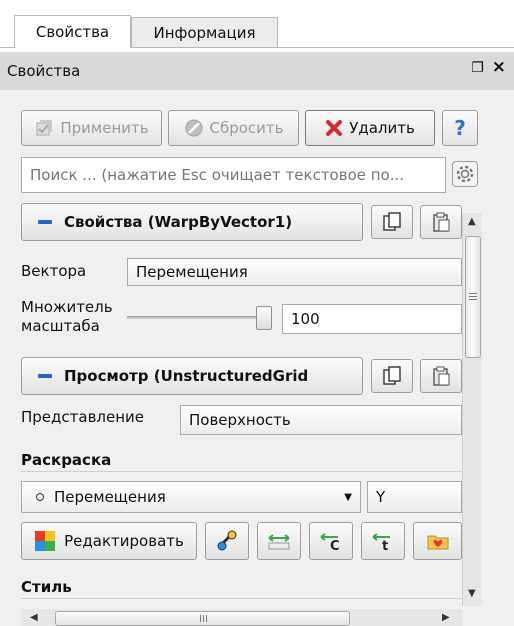 The width and height of the screenshot is (514, 626). I want to click on color-array-value: Перемещения, so click(110, 497).